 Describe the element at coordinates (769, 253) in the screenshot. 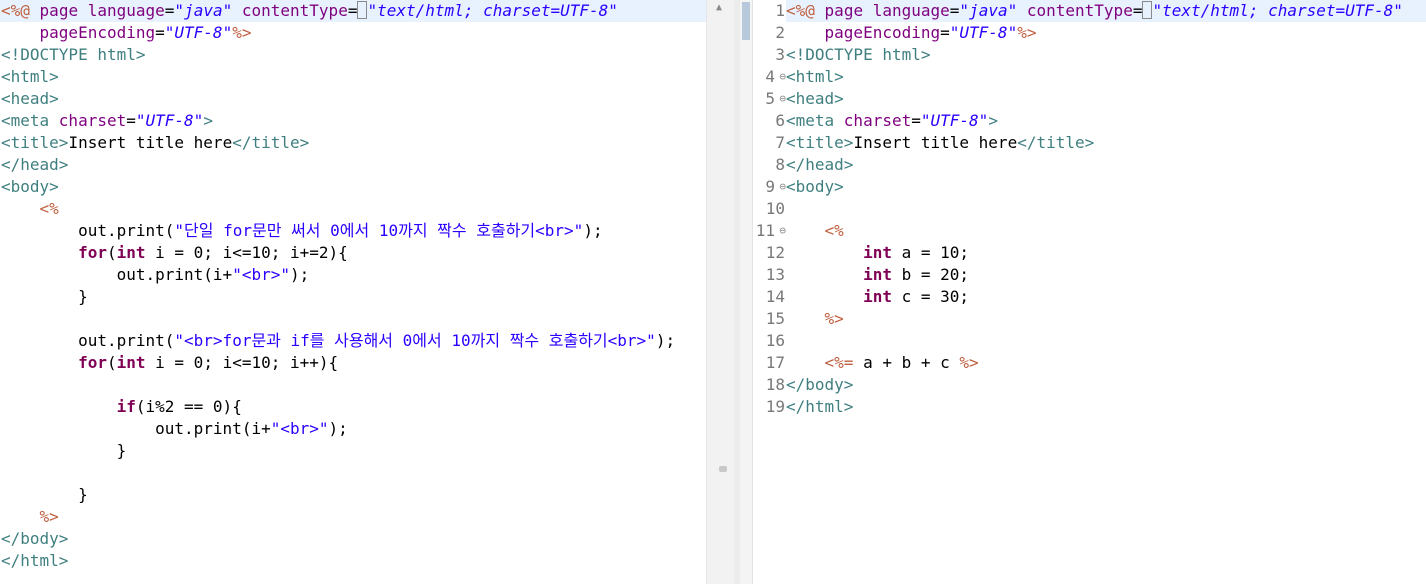

I see `line-number: 12` at that location.